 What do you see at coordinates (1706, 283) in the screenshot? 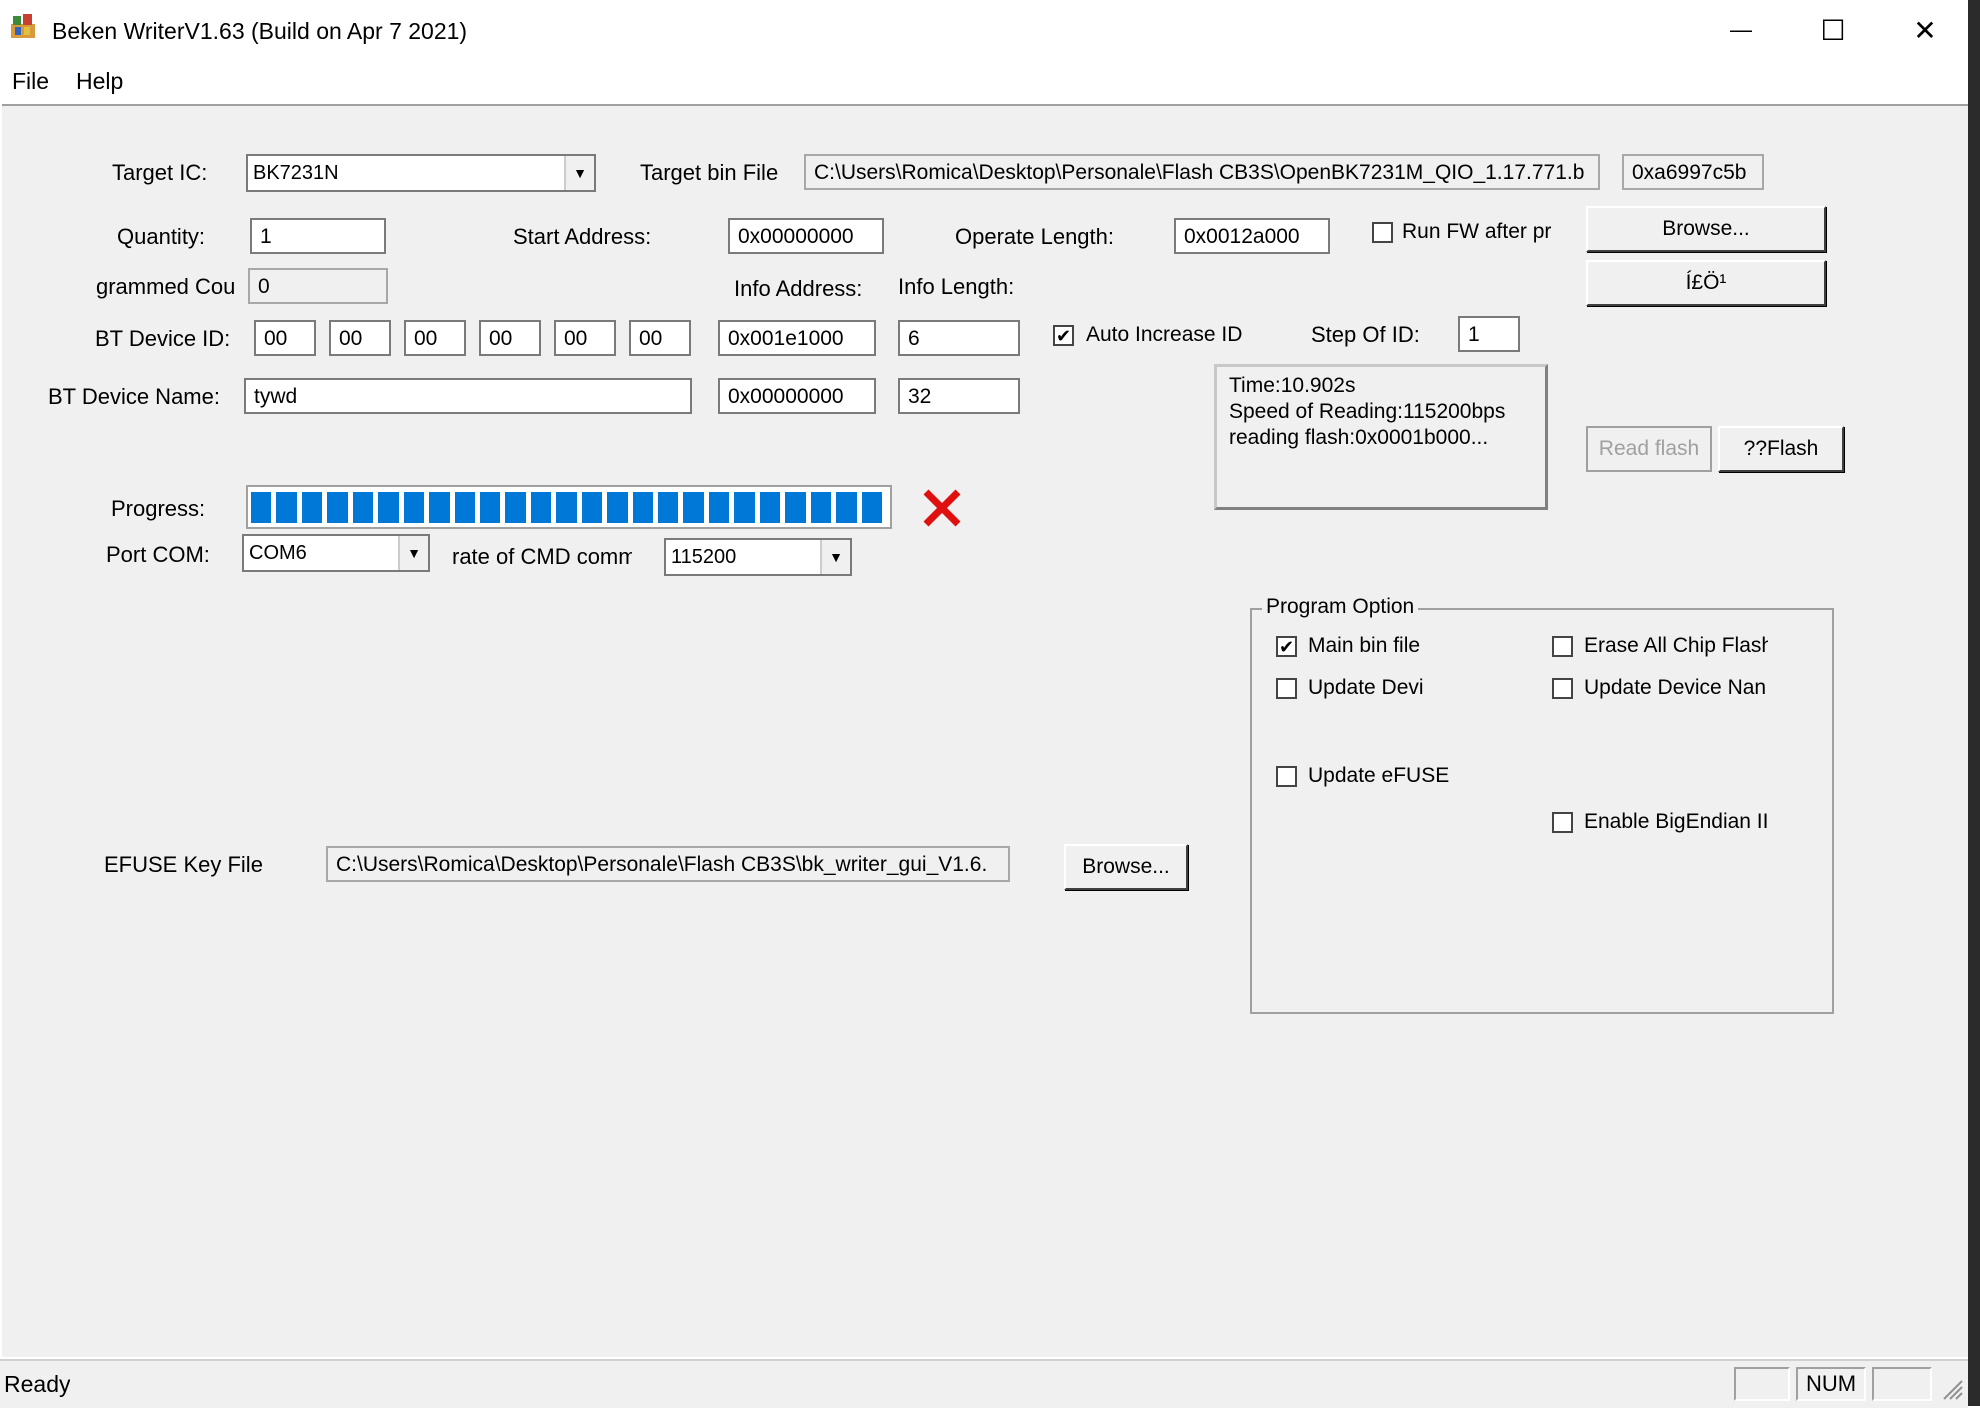
I see `stop-button: Í£Ö¹` at bounding box center [1706, 283].